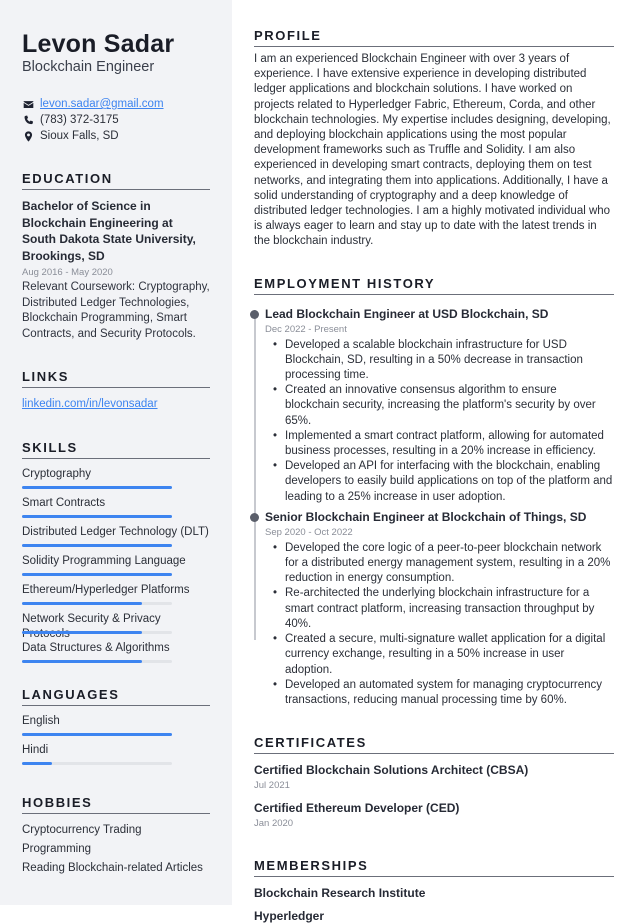 Image resolution: width=640 pixels, height=924 pixels. I want to click on job-dates: Sep 2020 - Oct 2022, so click(309, 532).